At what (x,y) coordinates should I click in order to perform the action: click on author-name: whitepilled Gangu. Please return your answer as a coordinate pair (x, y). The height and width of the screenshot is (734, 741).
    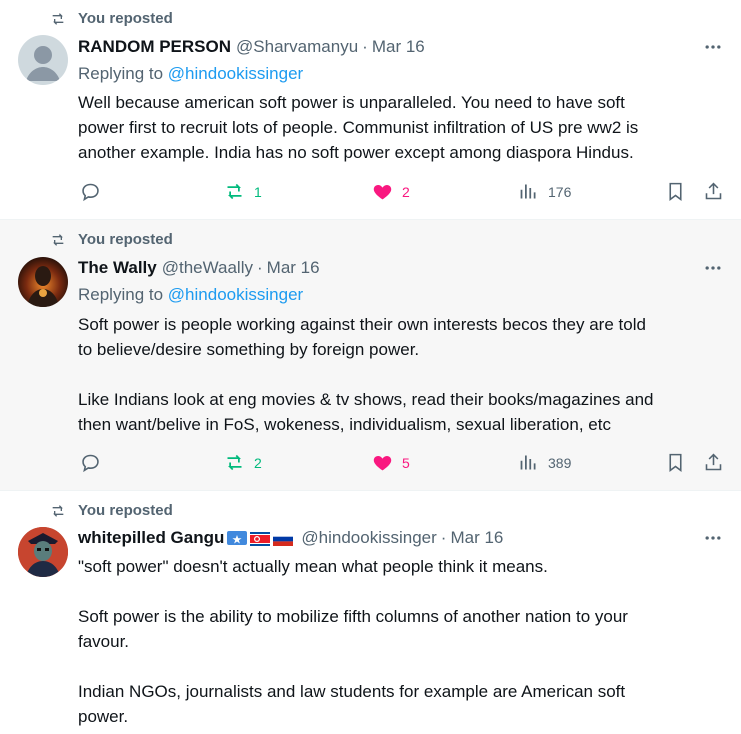
    Looking at the image, I should click on (151, 538).